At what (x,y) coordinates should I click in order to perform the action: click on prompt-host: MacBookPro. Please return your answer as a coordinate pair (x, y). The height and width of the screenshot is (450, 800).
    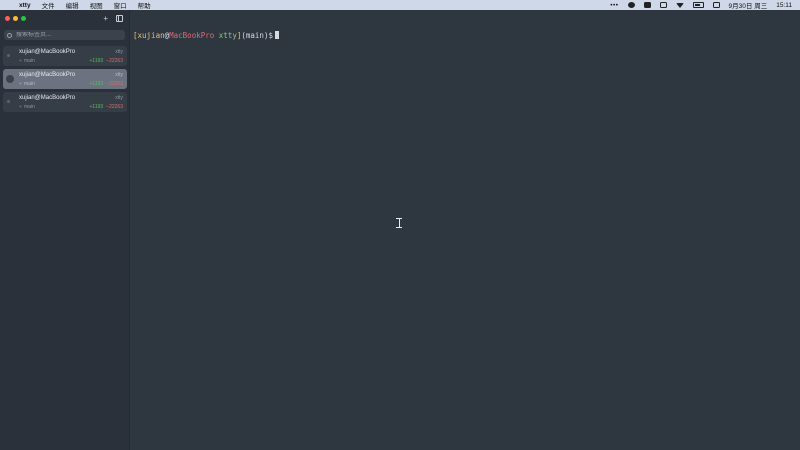
    Looking at the image, I should click on (192, 35).